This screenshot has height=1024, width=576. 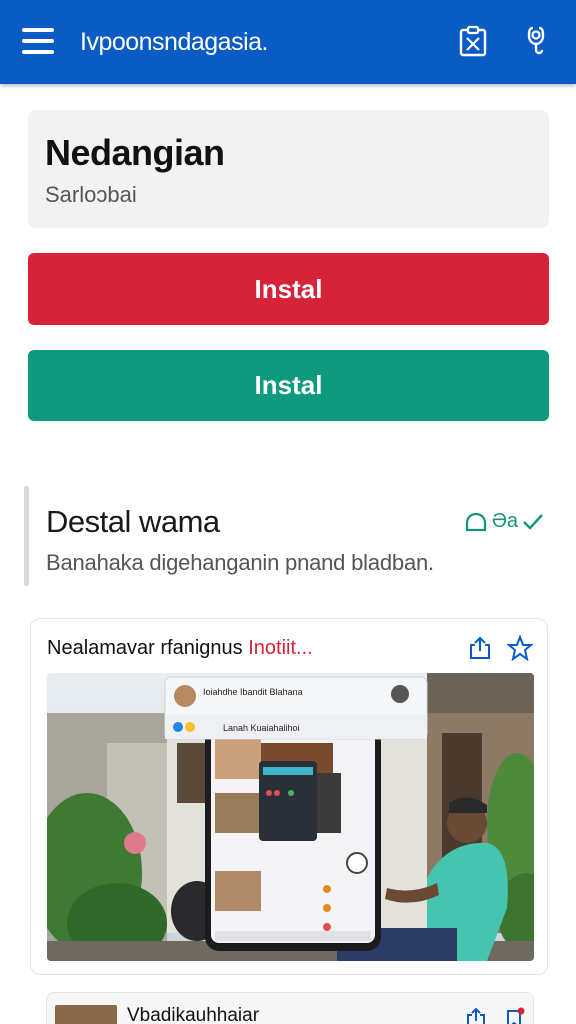 I want to click on info-card-subtitle: Sarloɔbai, so click(x=91, y=194).